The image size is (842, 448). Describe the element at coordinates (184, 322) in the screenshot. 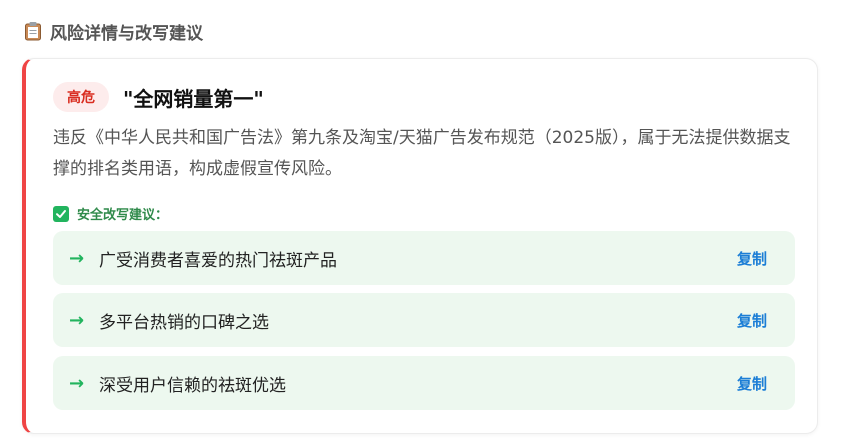

I see `suggestion-text: 多平台热销的口碑之选` at that location.